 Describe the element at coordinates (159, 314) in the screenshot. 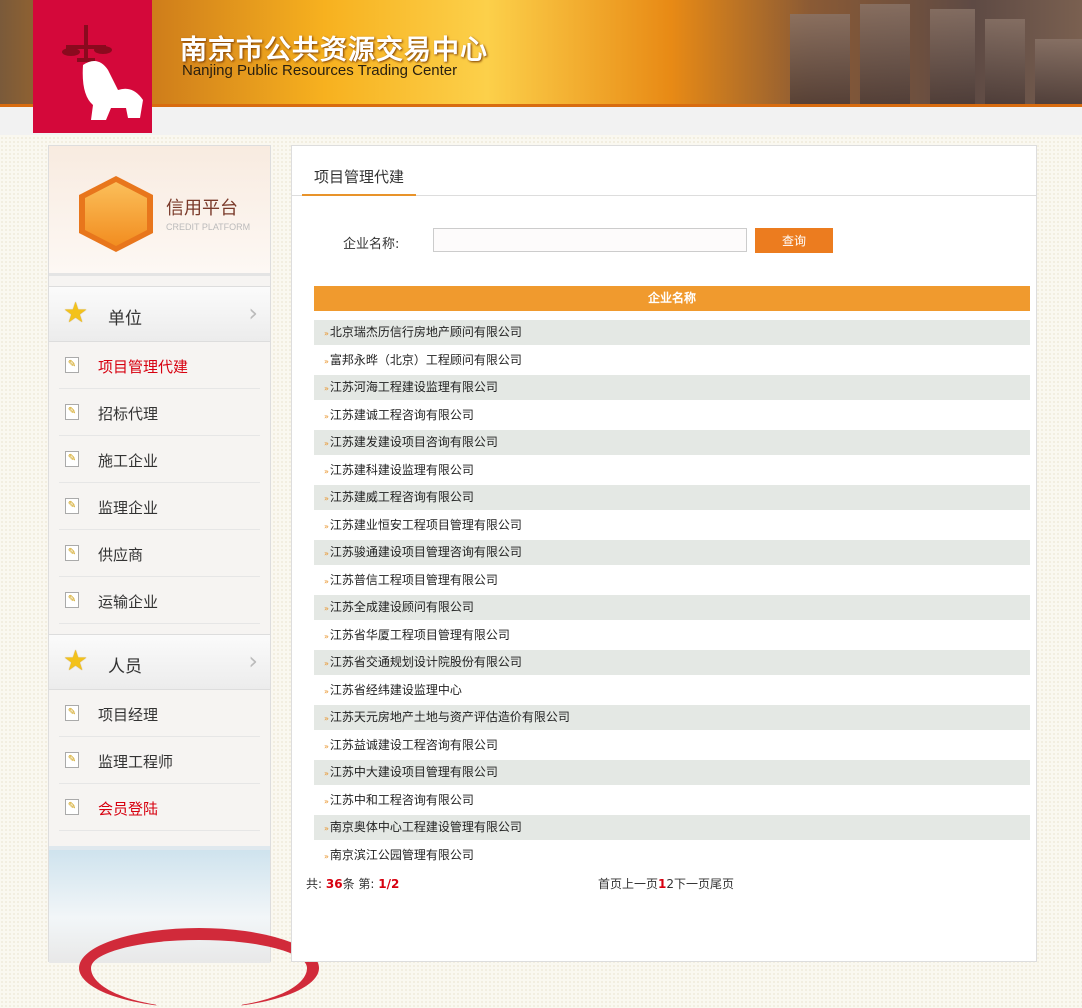

I see `sidebar-group-units: ★ 单位 ›` at that location.